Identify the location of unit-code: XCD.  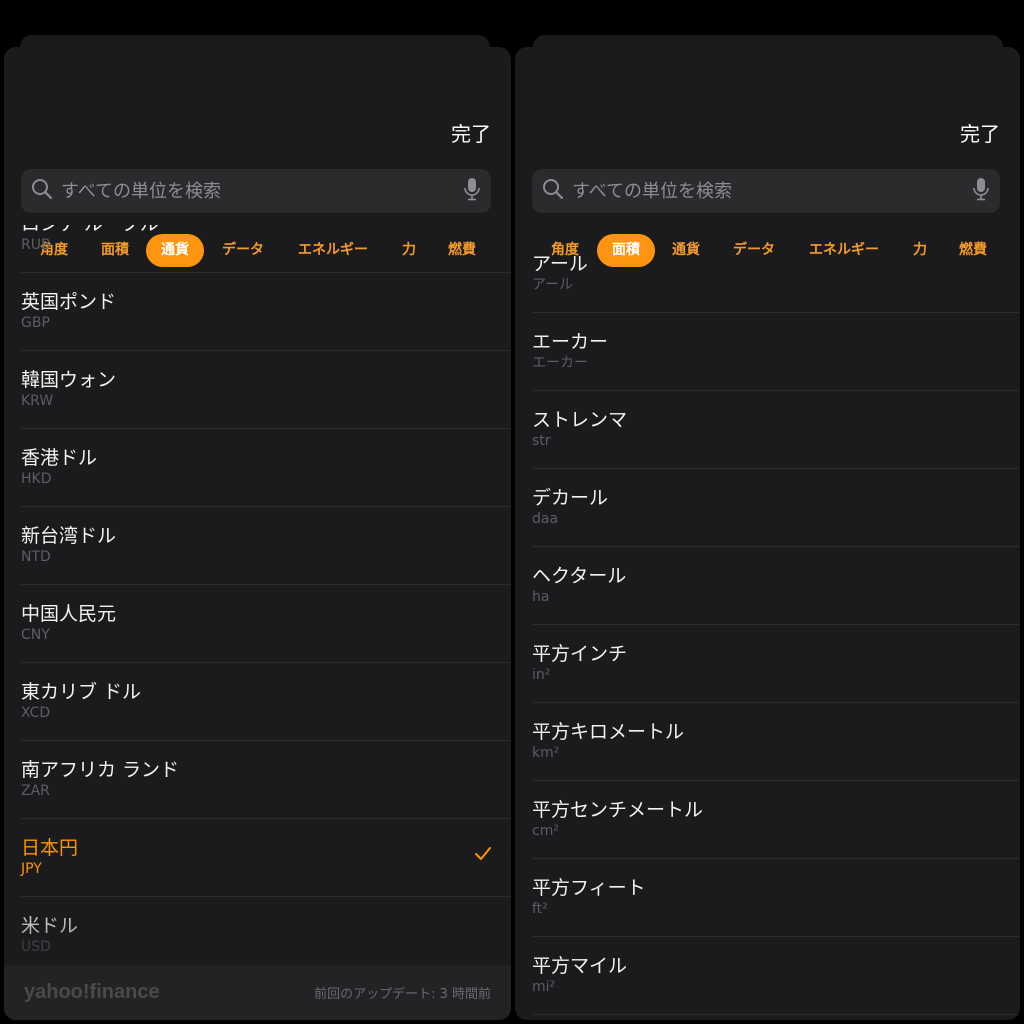
(36, 713).